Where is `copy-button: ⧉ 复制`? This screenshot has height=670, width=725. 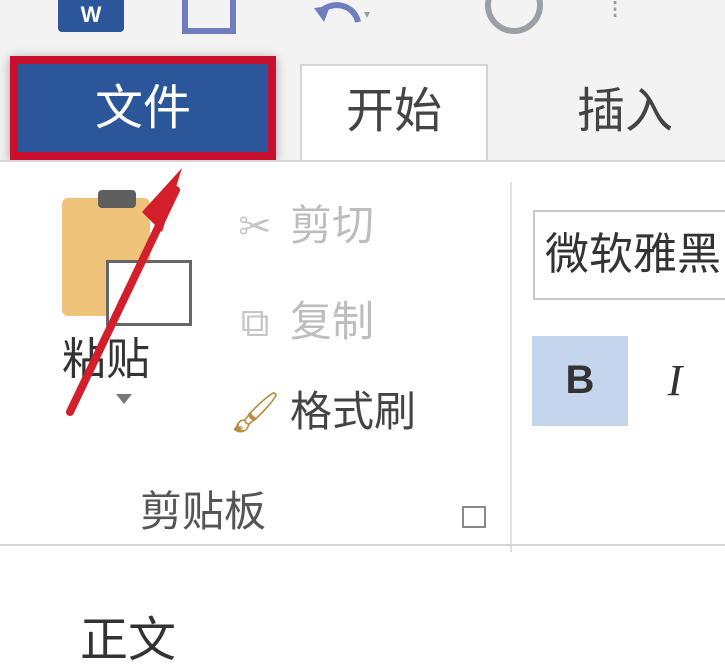 copy-button: ⧉ 复制 is located at coordinates (297, 322).